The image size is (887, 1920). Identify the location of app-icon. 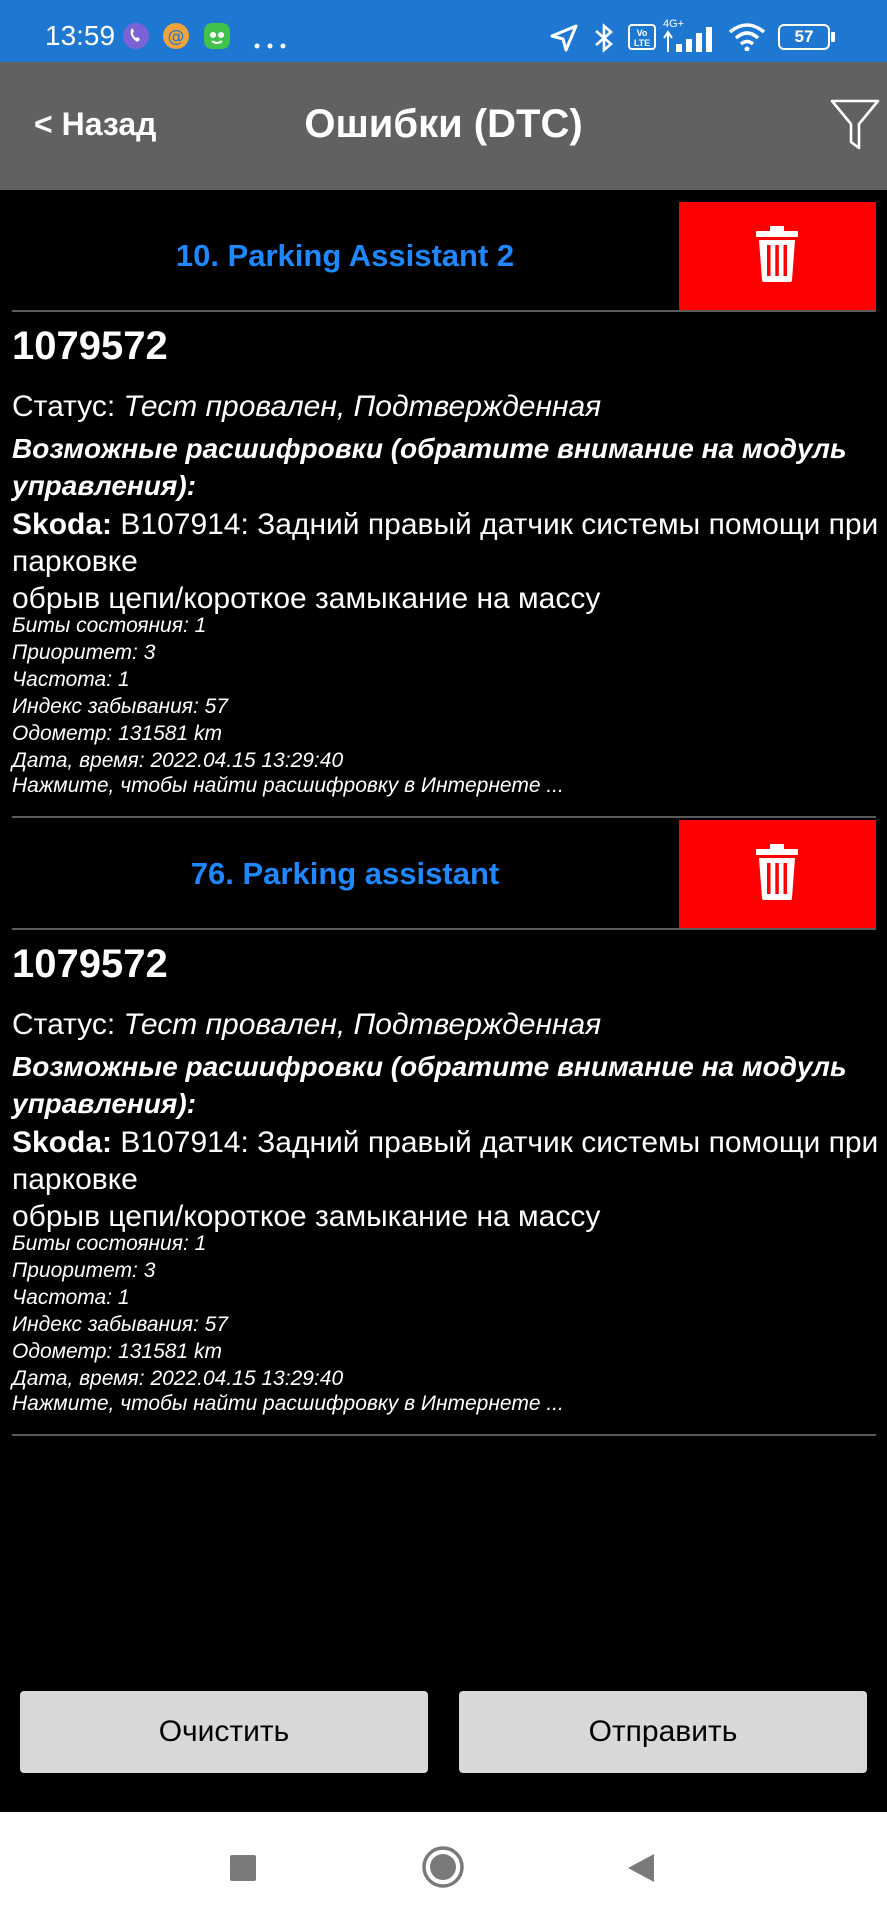
(217, 38).